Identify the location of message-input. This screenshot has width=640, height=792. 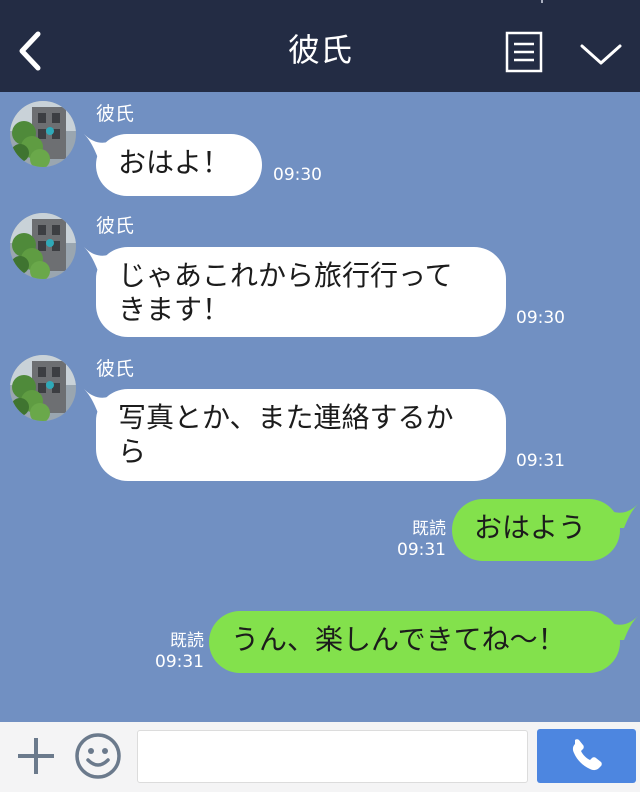
(332, 756).